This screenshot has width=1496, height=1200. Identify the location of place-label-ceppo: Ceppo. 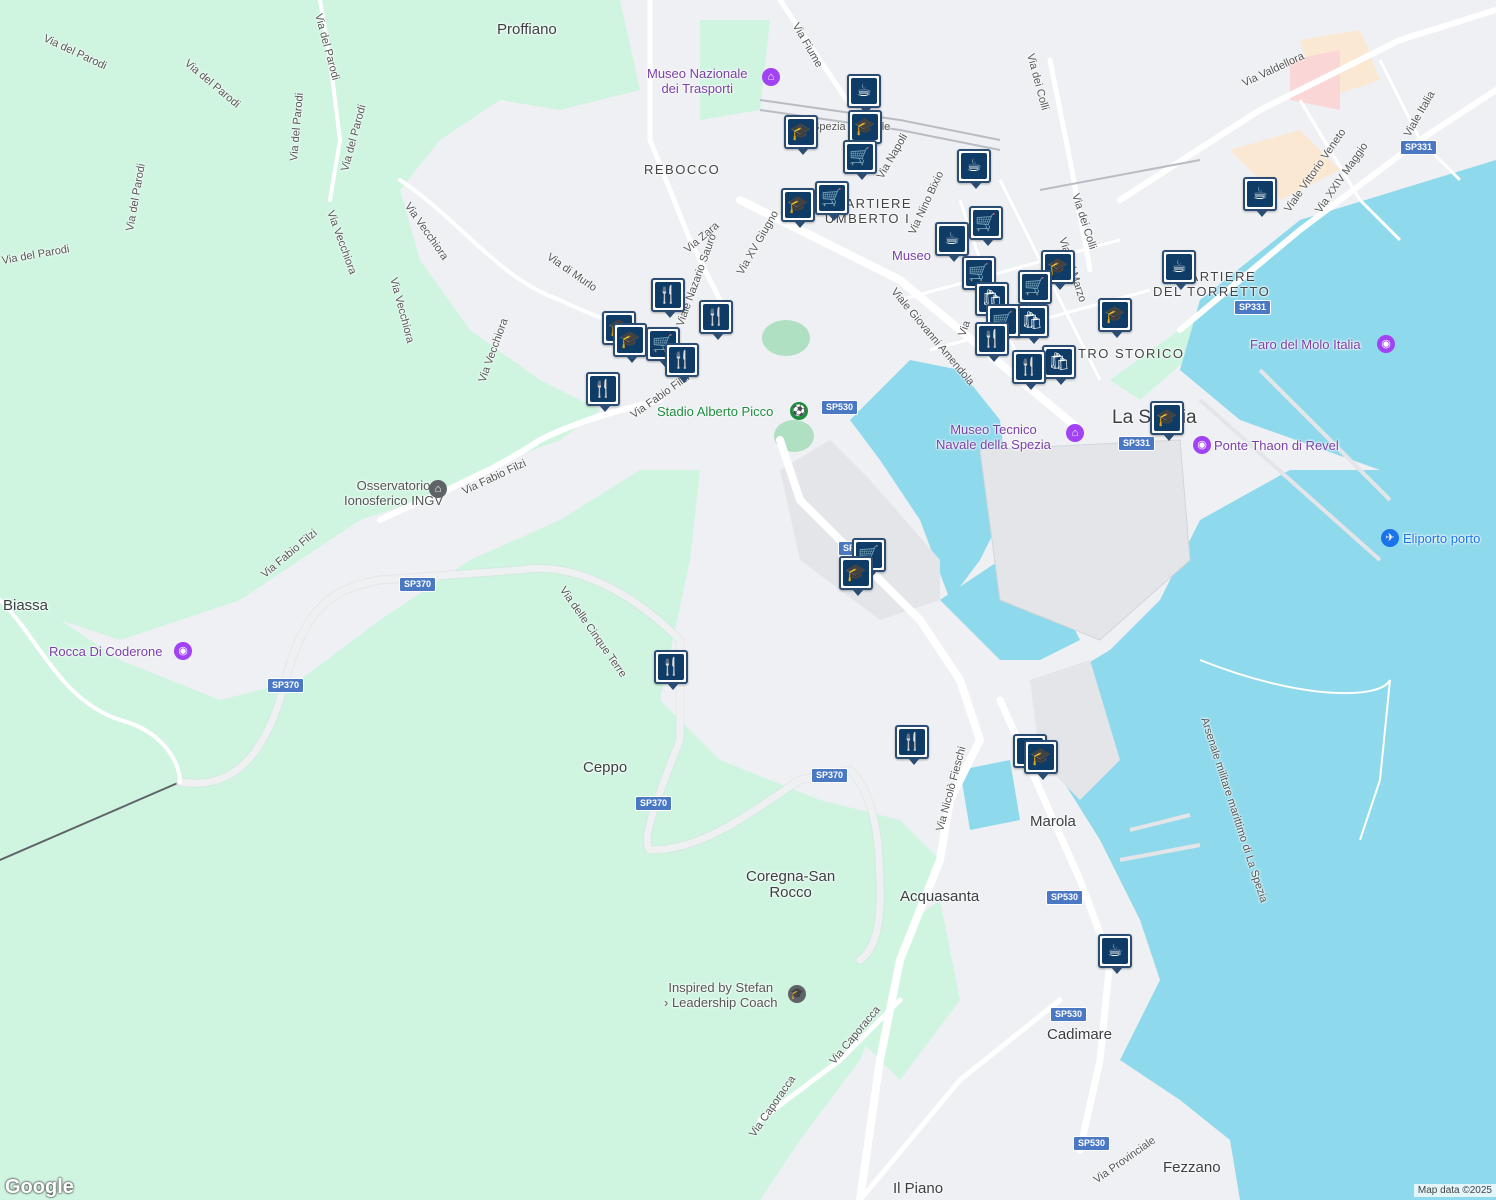
(605, 767).